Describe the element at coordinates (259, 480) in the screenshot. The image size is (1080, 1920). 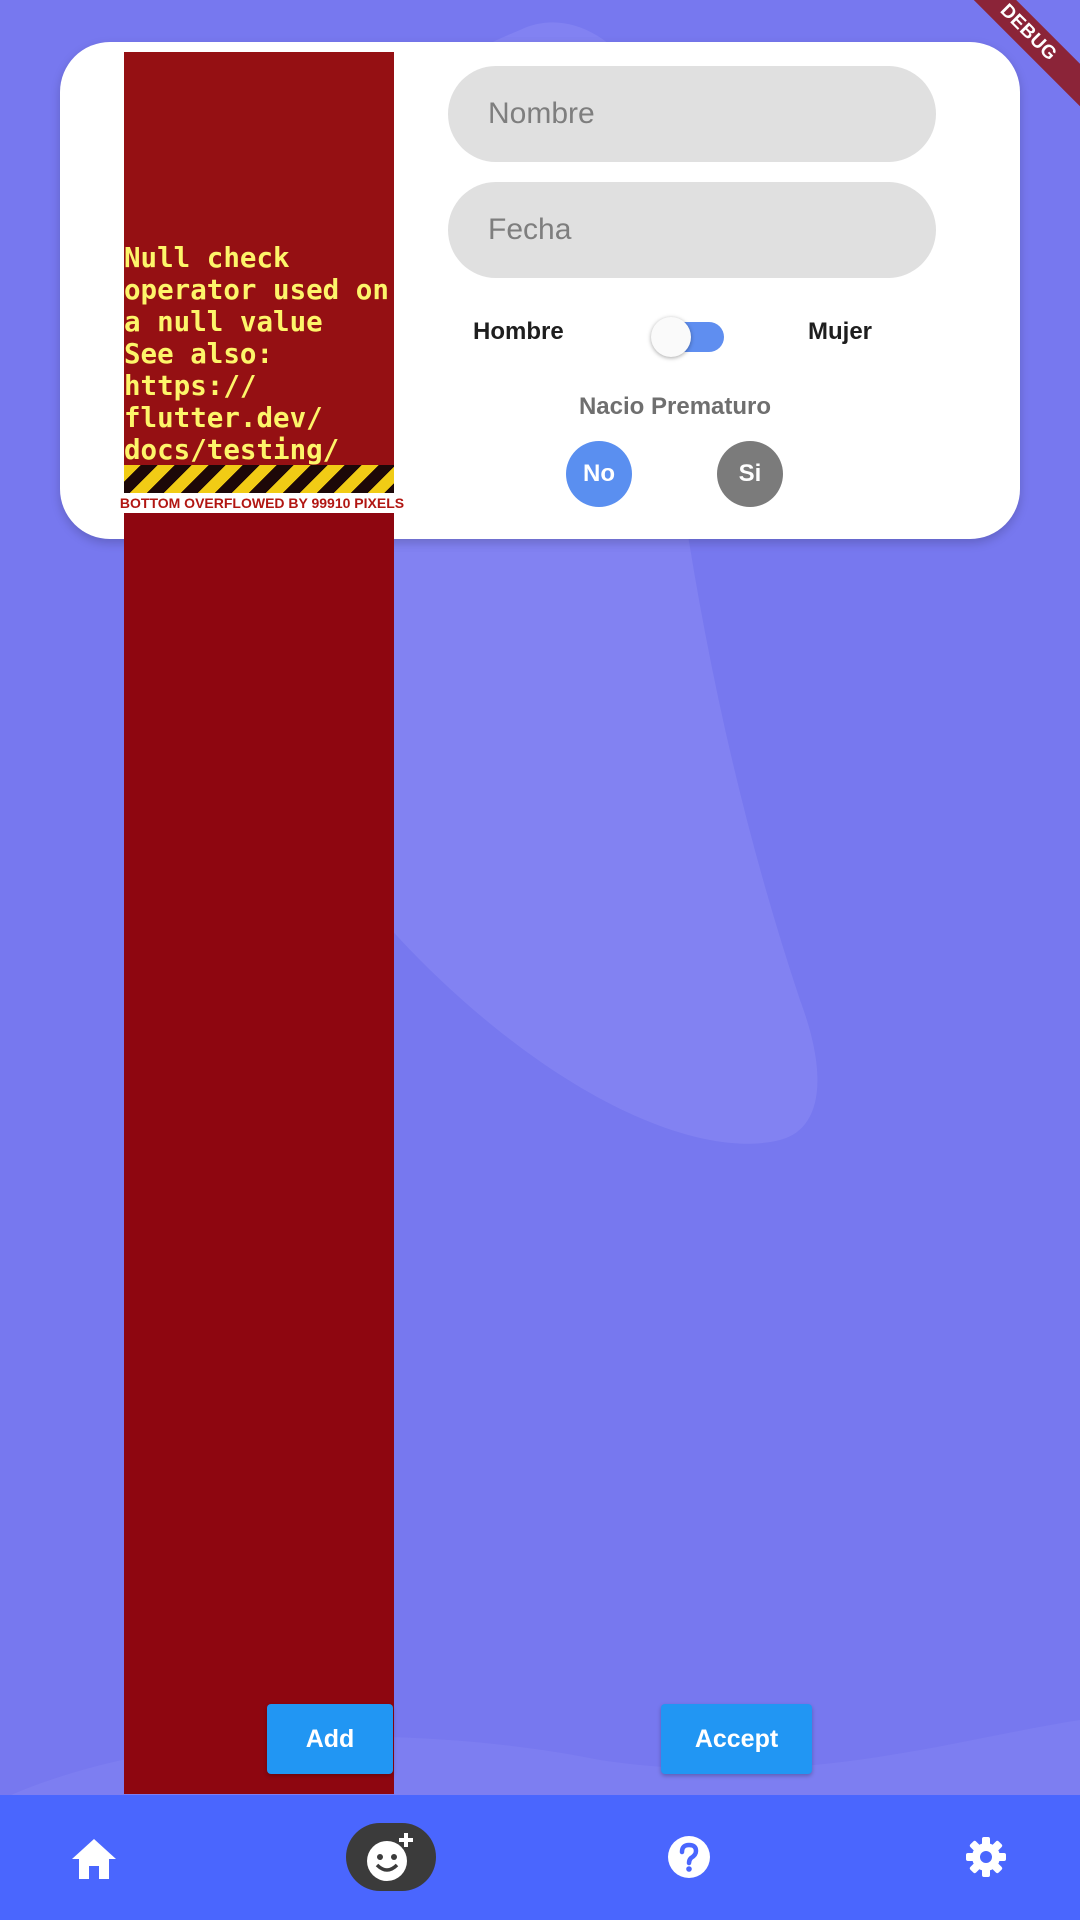
I see `overflow-warning-stripes` at that location.